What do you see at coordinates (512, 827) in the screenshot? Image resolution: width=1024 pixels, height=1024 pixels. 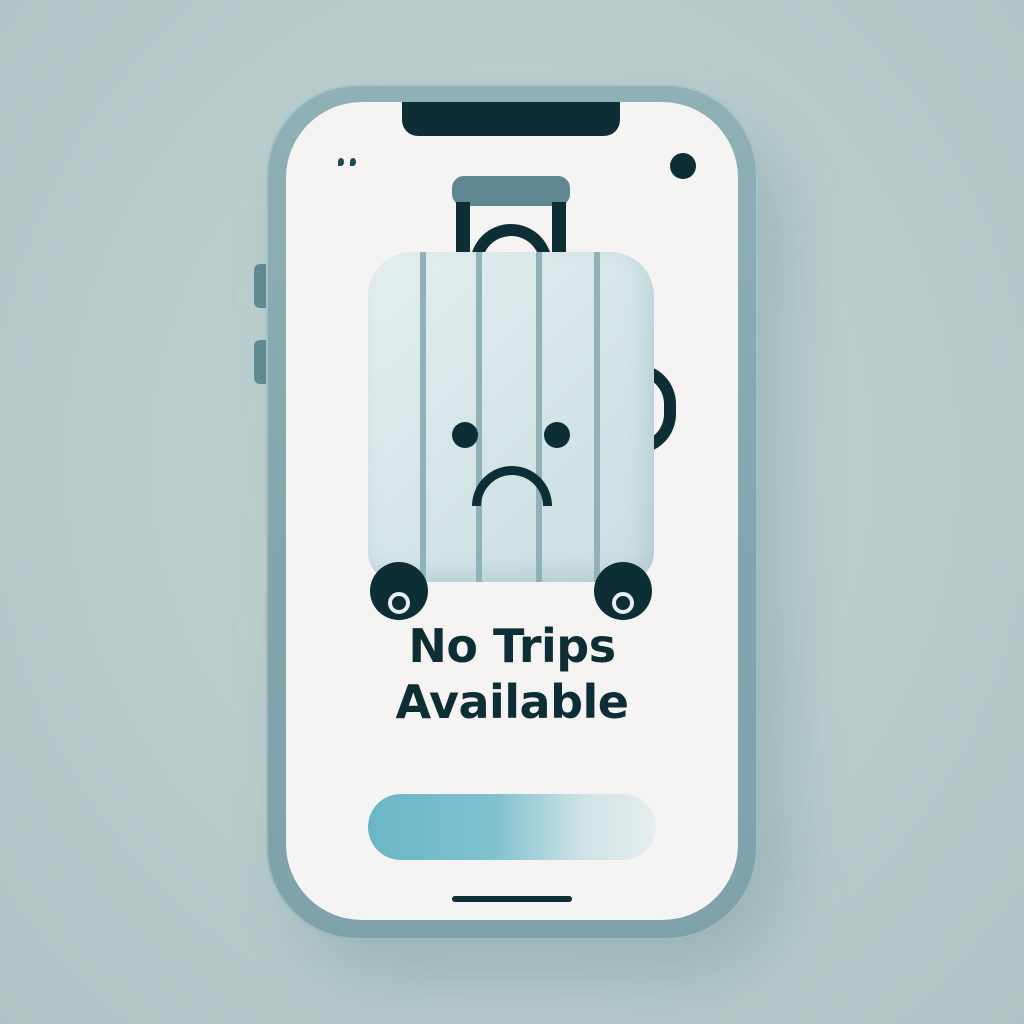 I see `action-button` at bounding box center [512, 827].